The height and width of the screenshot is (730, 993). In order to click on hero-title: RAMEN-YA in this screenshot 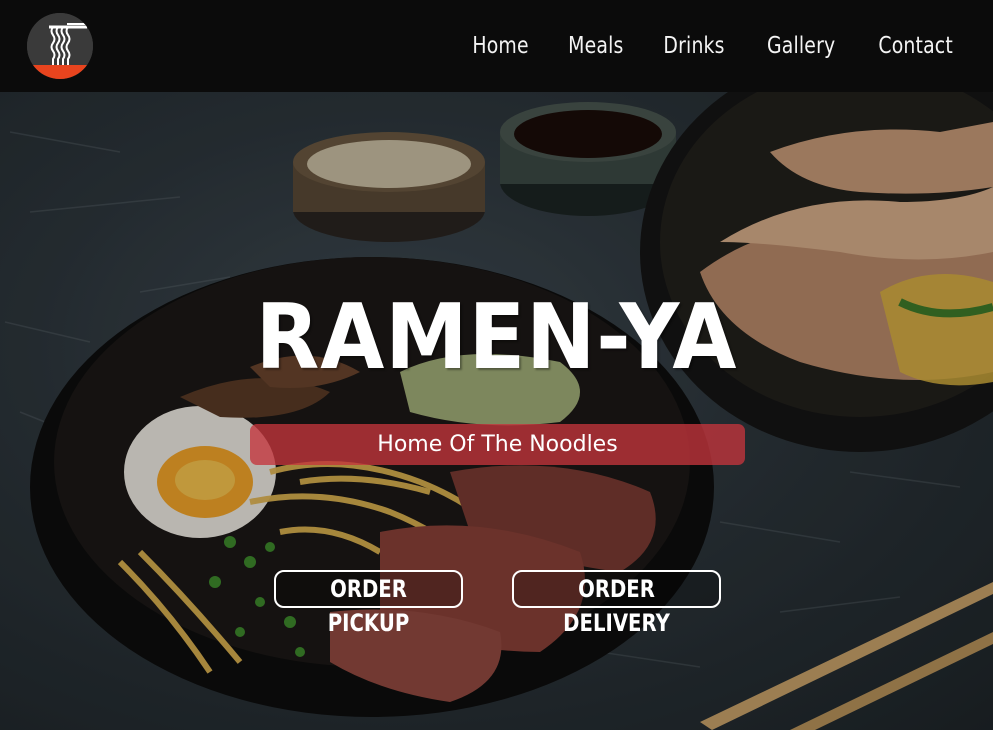, I will do `click(496, 337)`.